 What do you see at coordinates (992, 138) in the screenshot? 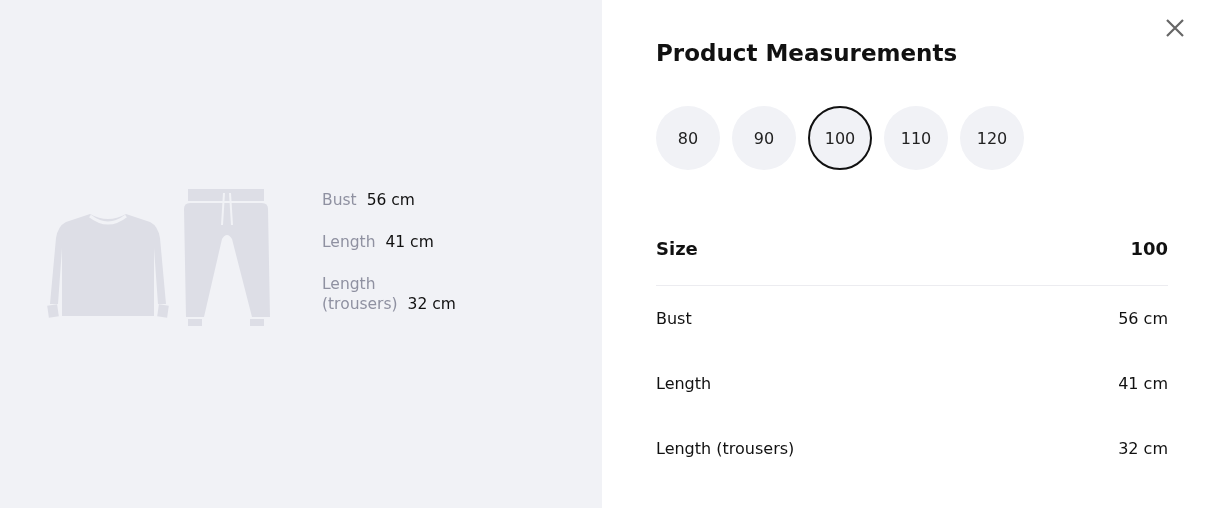
I see `size-option: 120` at bounding box center [992, 138].